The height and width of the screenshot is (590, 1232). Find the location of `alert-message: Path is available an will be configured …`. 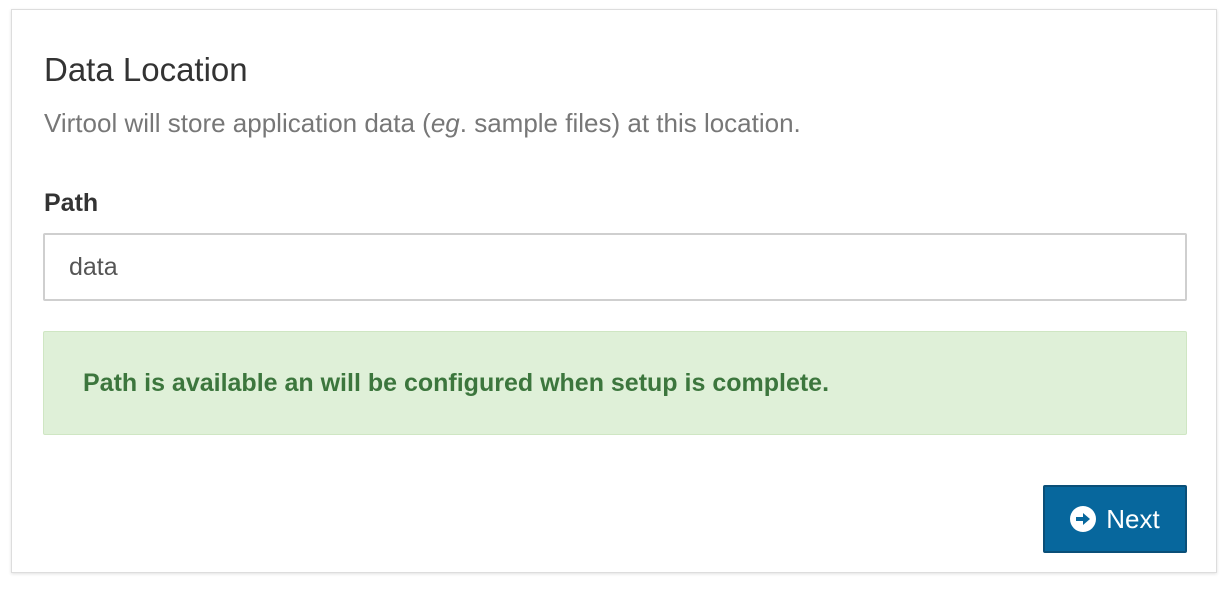

alert-message: Path is available an will be configured … is located at coordinates (456, 383).